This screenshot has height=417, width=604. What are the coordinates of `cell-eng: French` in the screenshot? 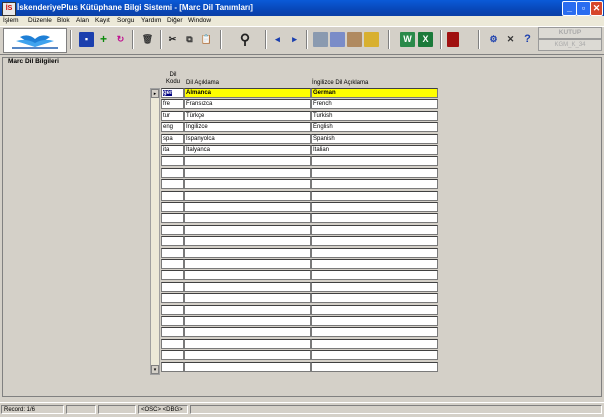 It's located at (374, 104).